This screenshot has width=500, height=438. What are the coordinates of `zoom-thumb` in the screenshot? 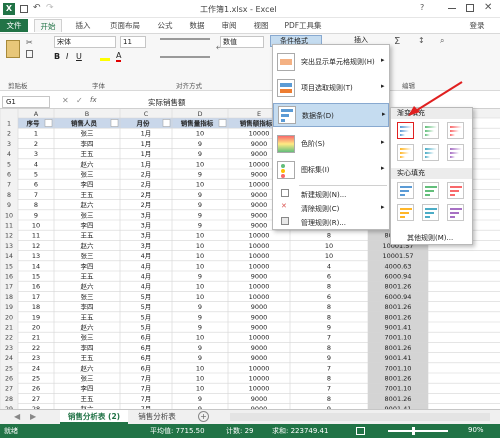 It's located at (413, 431).